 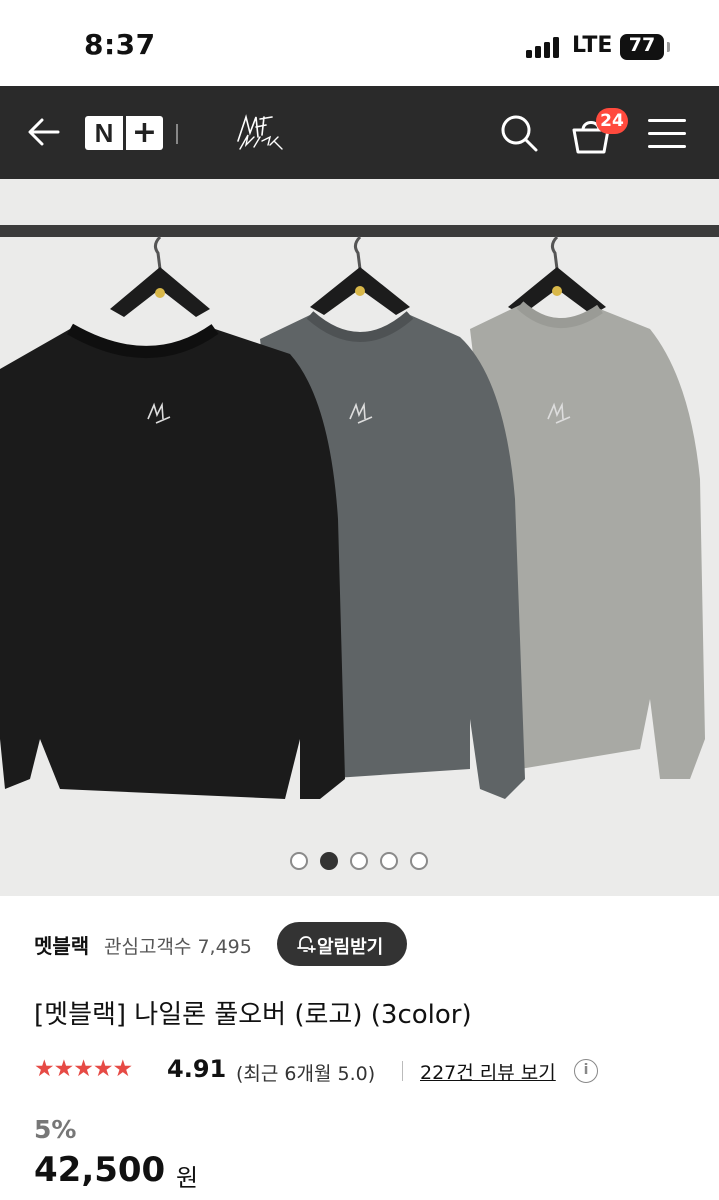 What do you see at coordinates (488, 1071) in the screenshot?
I see `review-link: 227건 리뷰 보기` at bounding box center [488, 1071].